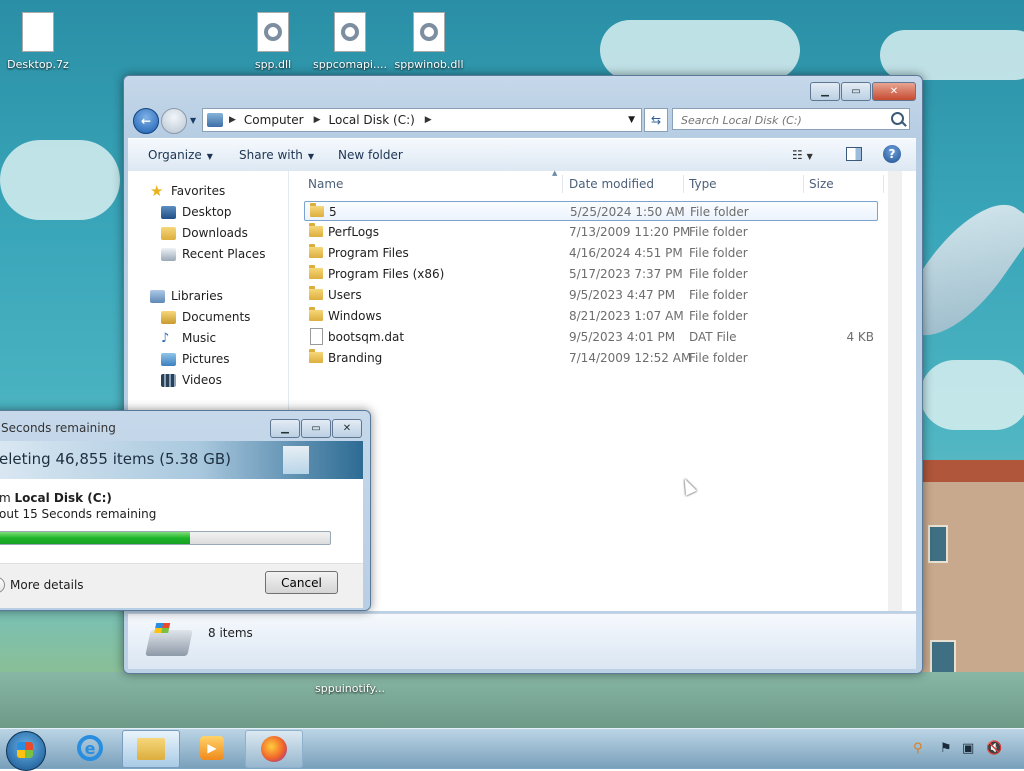 The height and width of the screenshot is (771, 1024). What do you see at coordinates (274, 120) in the screenshot?
I see `breadcrumb-computer: Computer` at bounding box center [274, 120].